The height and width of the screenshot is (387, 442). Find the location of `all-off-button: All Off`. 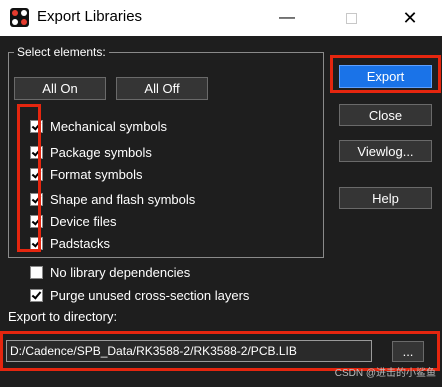

all-off-button: All Off is located at coordinates (162, 88).